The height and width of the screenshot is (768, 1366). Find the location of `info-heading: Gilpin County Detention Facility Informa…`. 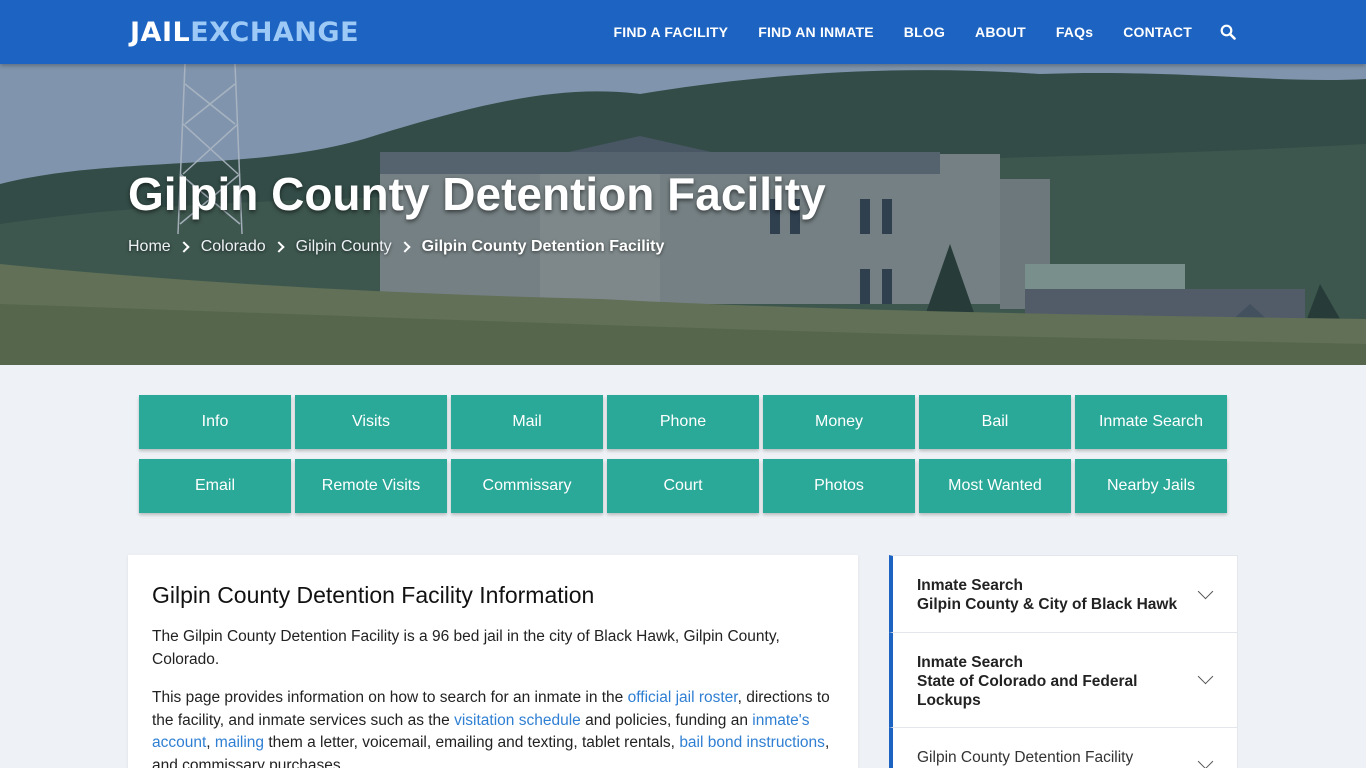

info-heading: Gilpin County Detention Facility Informa… is located at coordinates (373, 595).